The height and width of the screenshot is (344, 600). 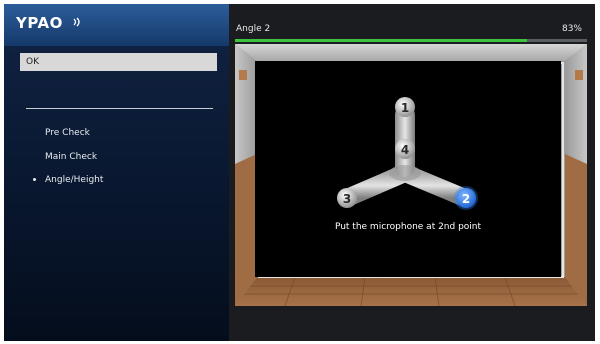 I want to click on app-logo: YPAO, so click(x=39, y=23).